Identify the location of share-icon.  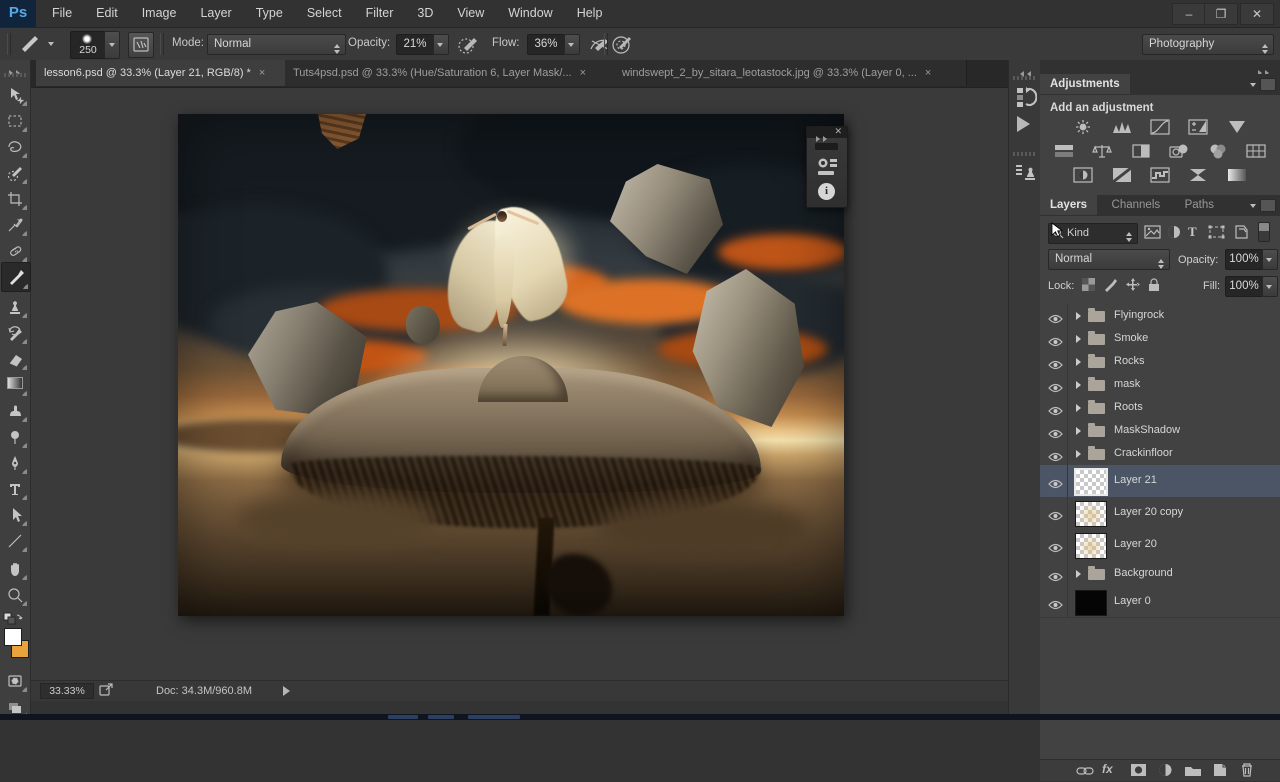
(107, 692).